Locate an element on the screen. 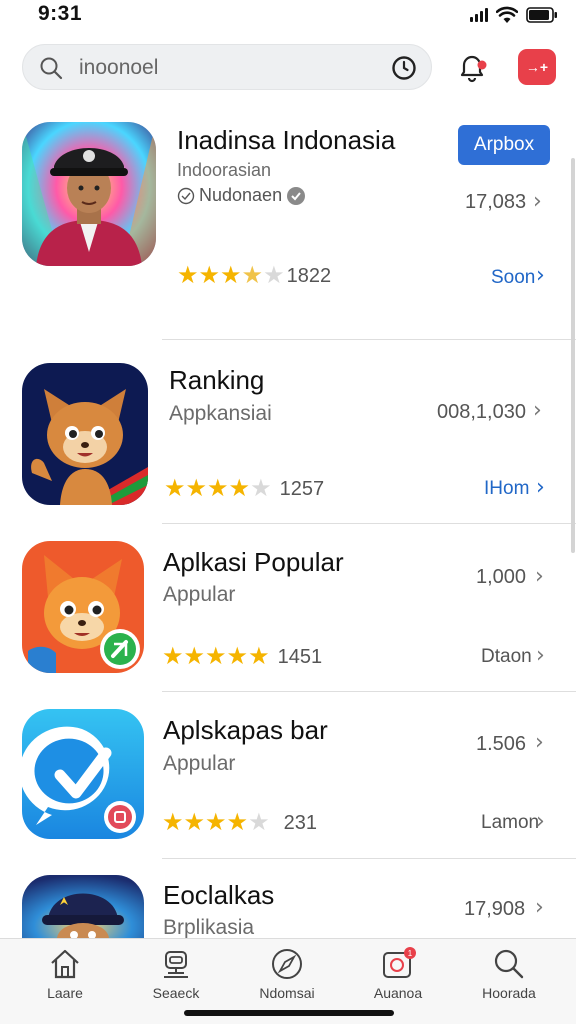  signal-icon is located at coordinates (479, 15).